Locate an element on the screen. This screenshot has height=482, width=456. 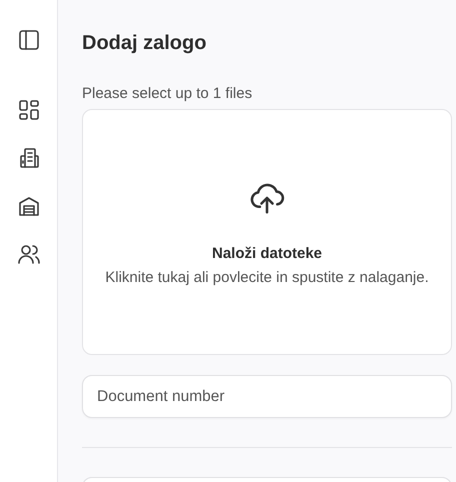
sidebar-toggle-icon is located at coordinates (28, 40).